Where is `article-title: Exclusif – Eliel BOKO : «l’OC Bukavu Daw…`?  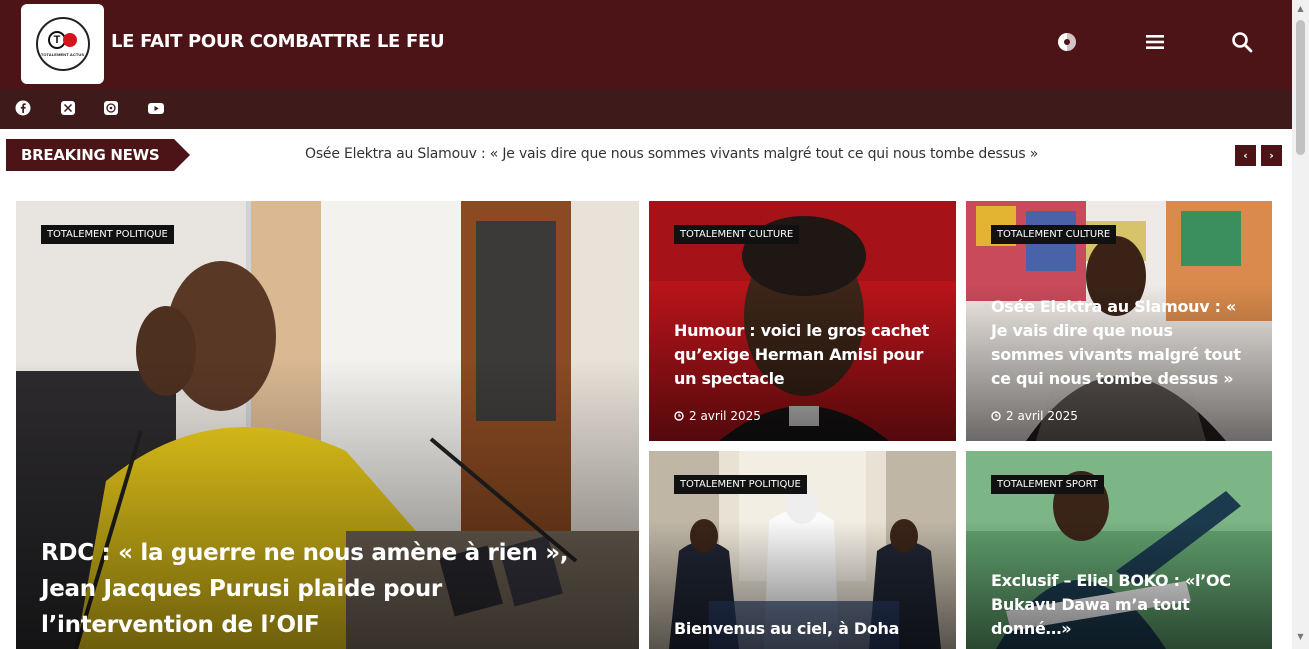
article-title: Exclusif – Eliel BOKO : «l’OC Bukavu Daw… is located at coordinates (1111, 605).